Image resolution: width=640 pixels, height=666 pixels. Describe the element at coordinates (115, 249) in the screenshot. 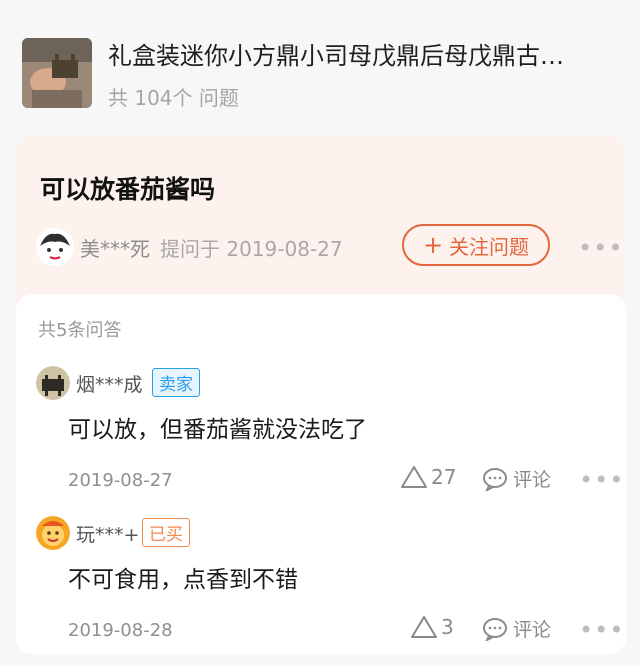

I see `asker-name: 美***死` at that location.